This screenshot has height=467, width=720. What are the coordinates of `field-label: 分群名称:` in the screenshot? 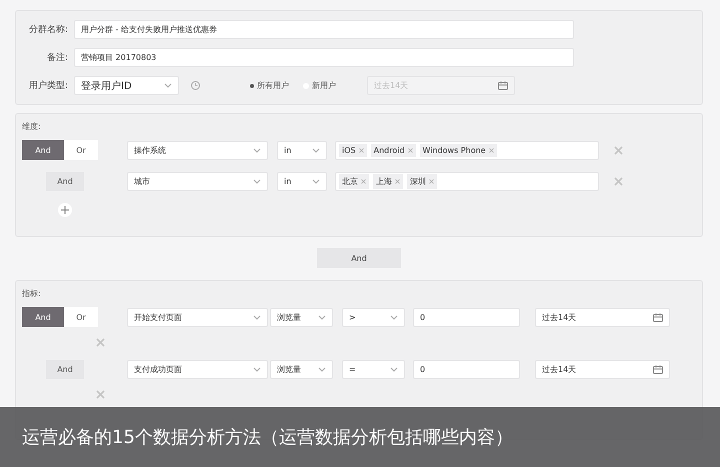 It's located at (48, 30).